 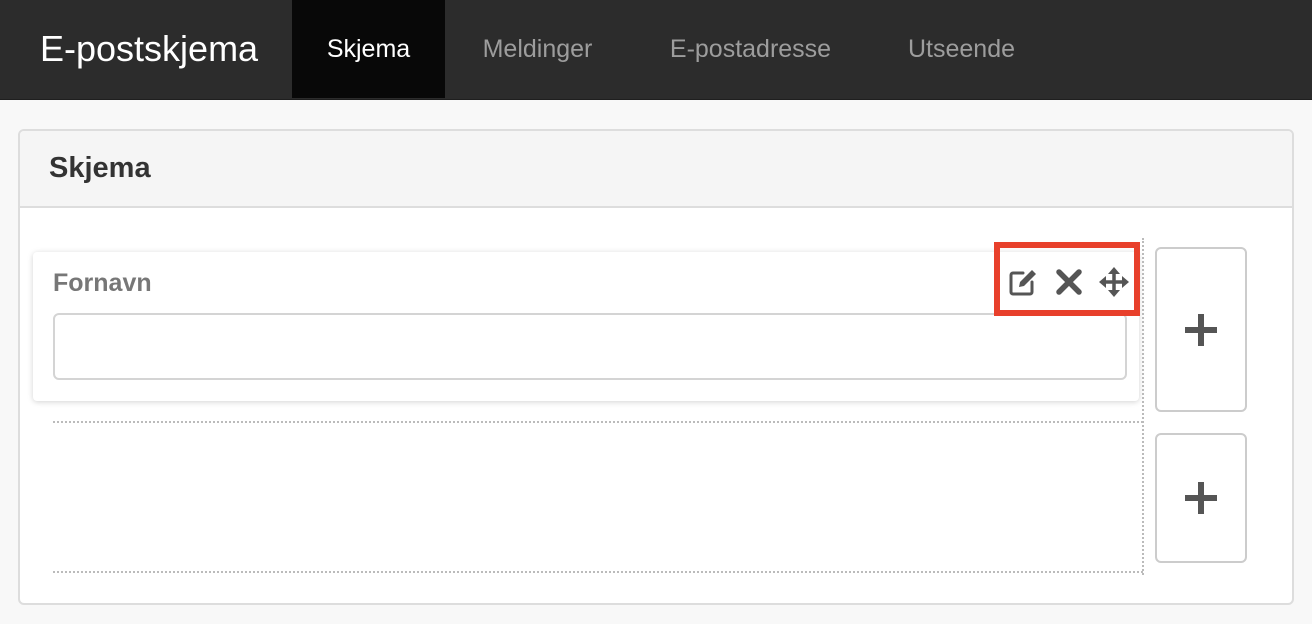 What do you see at coordinates (149, 49) in the screenshot?
I see `brand-title: E-postskjema` at bounding box center [149, 49].